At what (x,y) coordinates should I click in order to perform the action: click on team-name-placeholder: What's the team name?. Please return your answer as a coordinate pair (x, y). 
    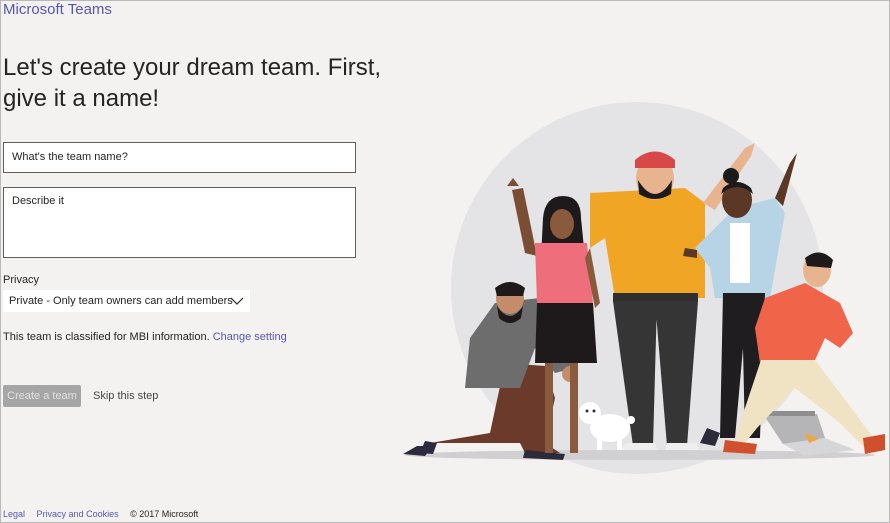
    Looking at the image, I should click on (70, 157).